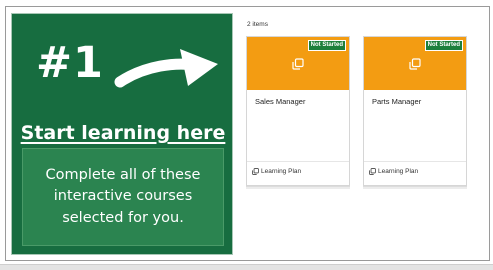  Describe the element at coordinates (246, 267) in the screenshot. I see `horizontal-scrollbar` at that location.